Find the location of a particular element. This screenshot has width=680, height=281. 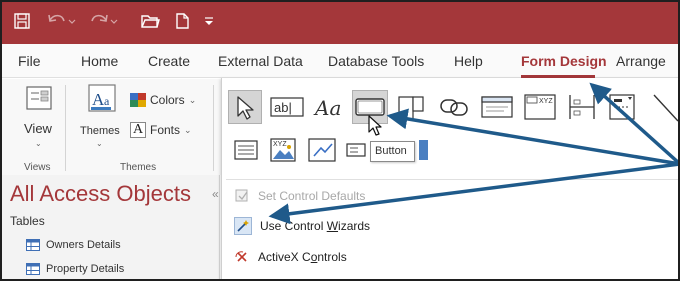

tab-external-data: External Data is located at coordinates (260, 61).